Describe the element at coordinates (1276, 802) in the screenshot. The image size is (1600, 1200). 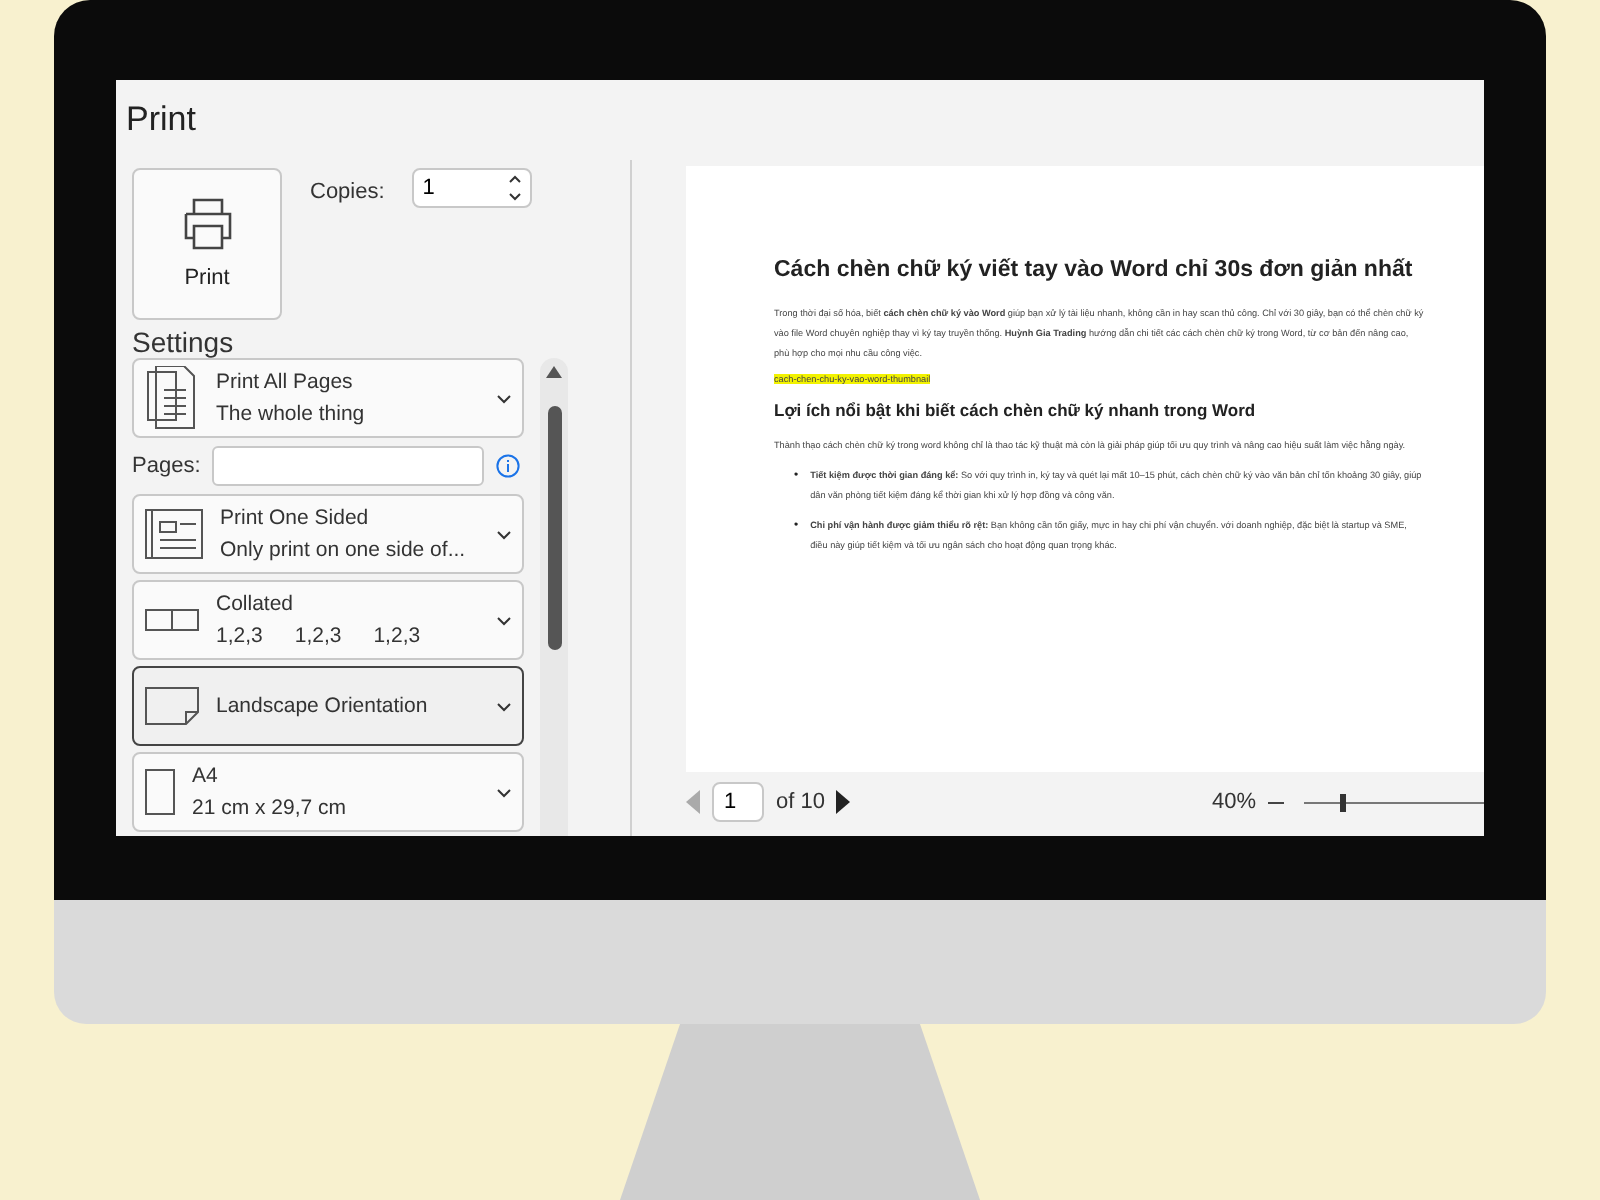
I see `zoom-out-icon` at that location.